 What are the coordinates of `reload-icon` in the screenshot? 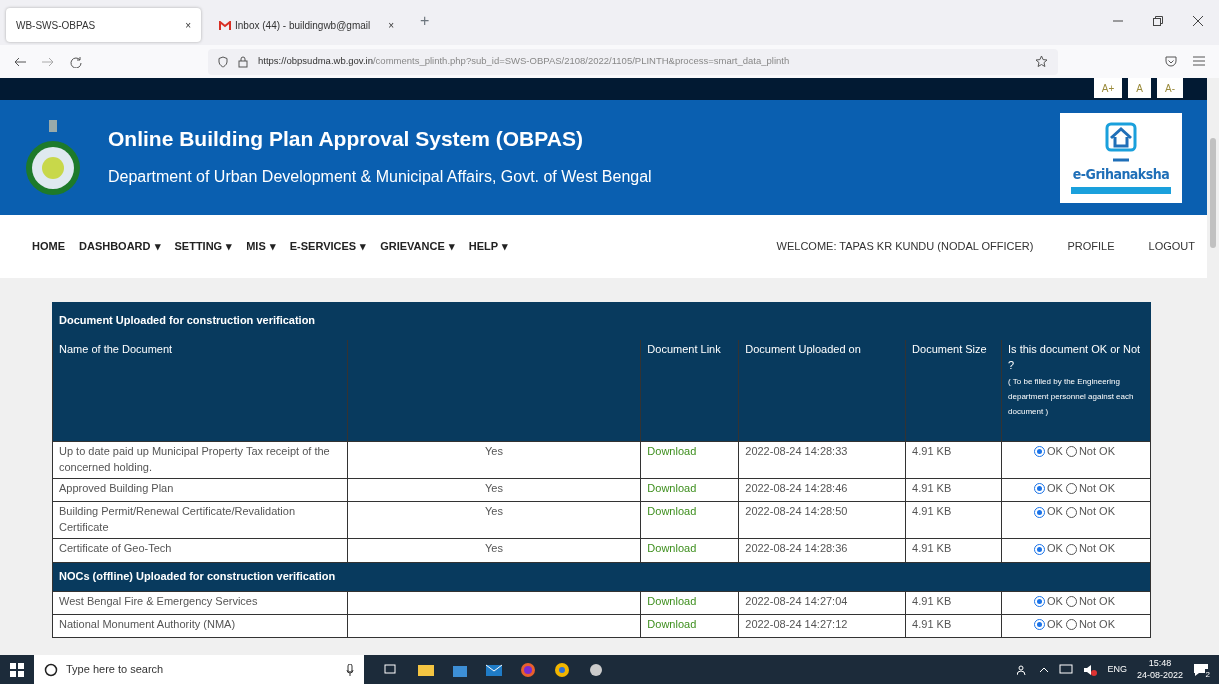 It's located at (76, 61).